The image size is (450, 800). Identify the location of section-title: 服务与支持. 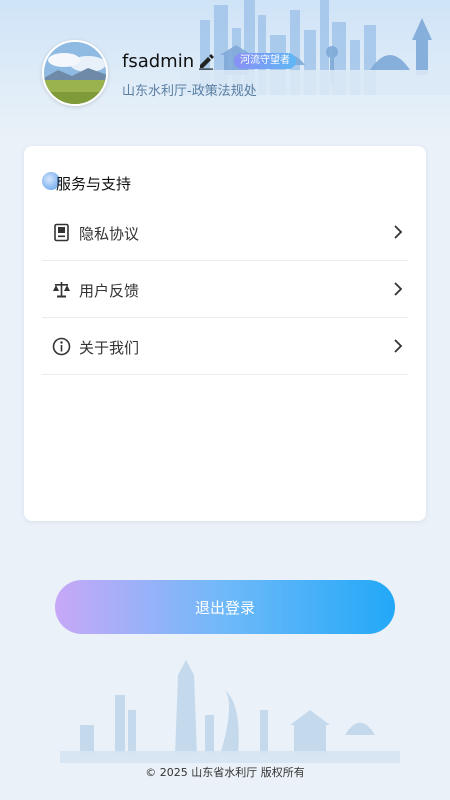
(94, 184).